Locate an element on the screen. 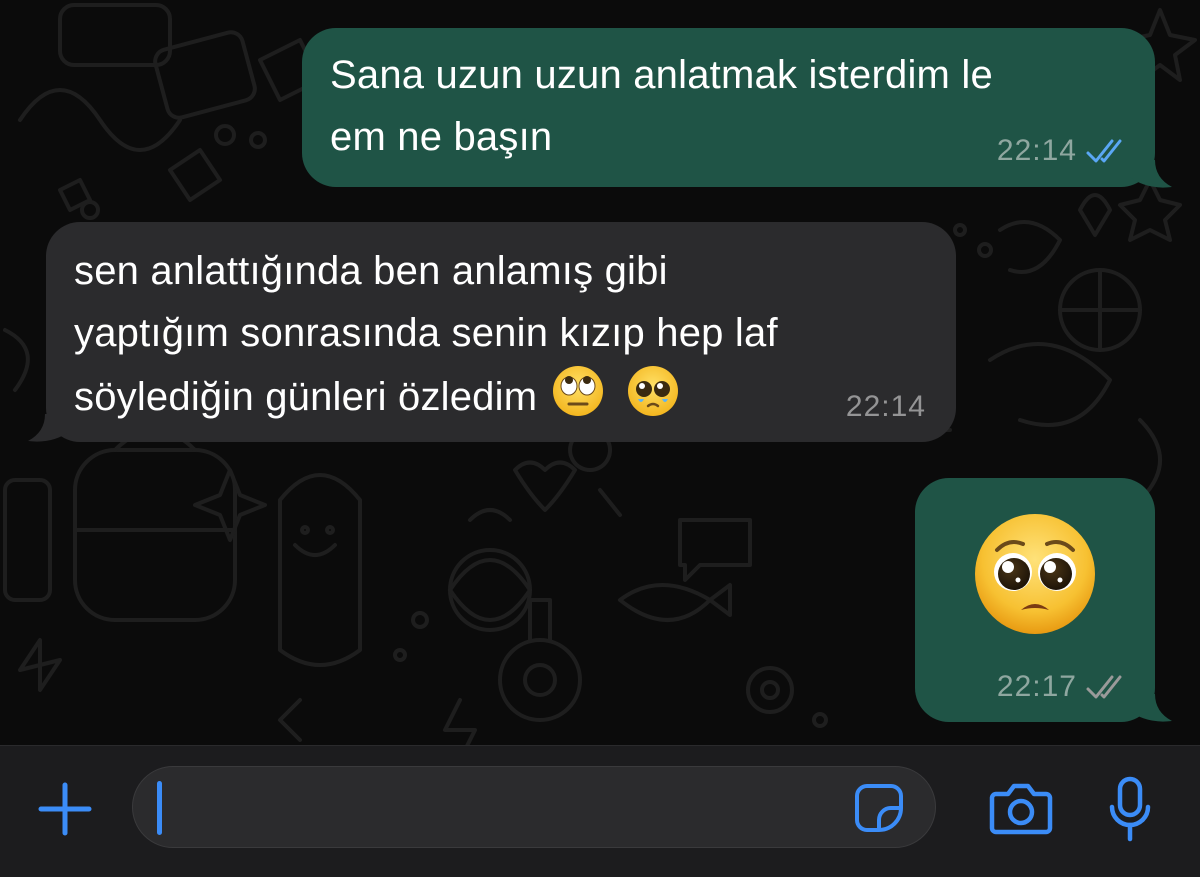  message-time: 22:17 is located at coordinates (1036, 686).